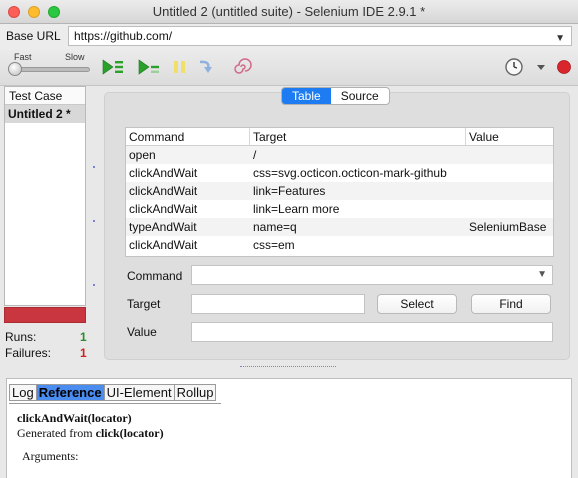 This screenshot has height=478, width=578. I want to click on target-label: Target, so click(144, 304).